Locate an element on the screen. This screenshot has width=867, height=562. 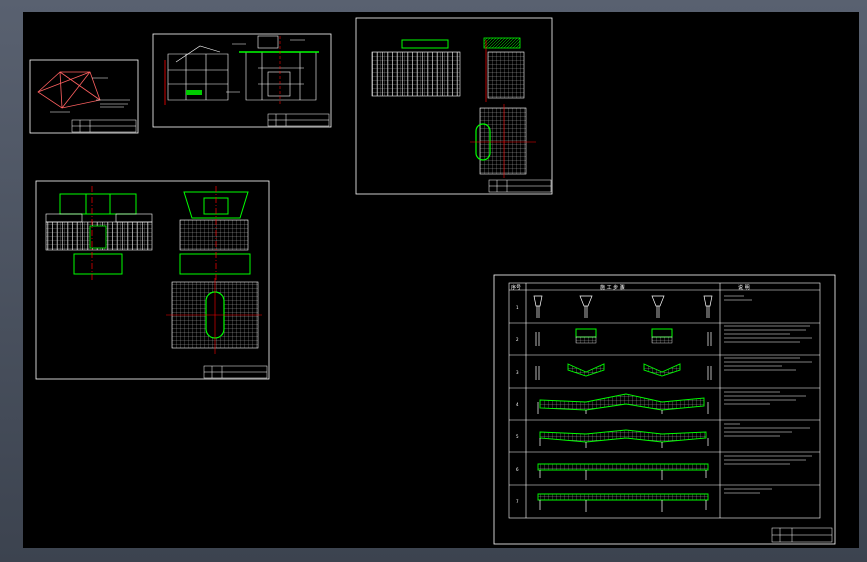
row-number: 6 is located at coordinates (517, 469).